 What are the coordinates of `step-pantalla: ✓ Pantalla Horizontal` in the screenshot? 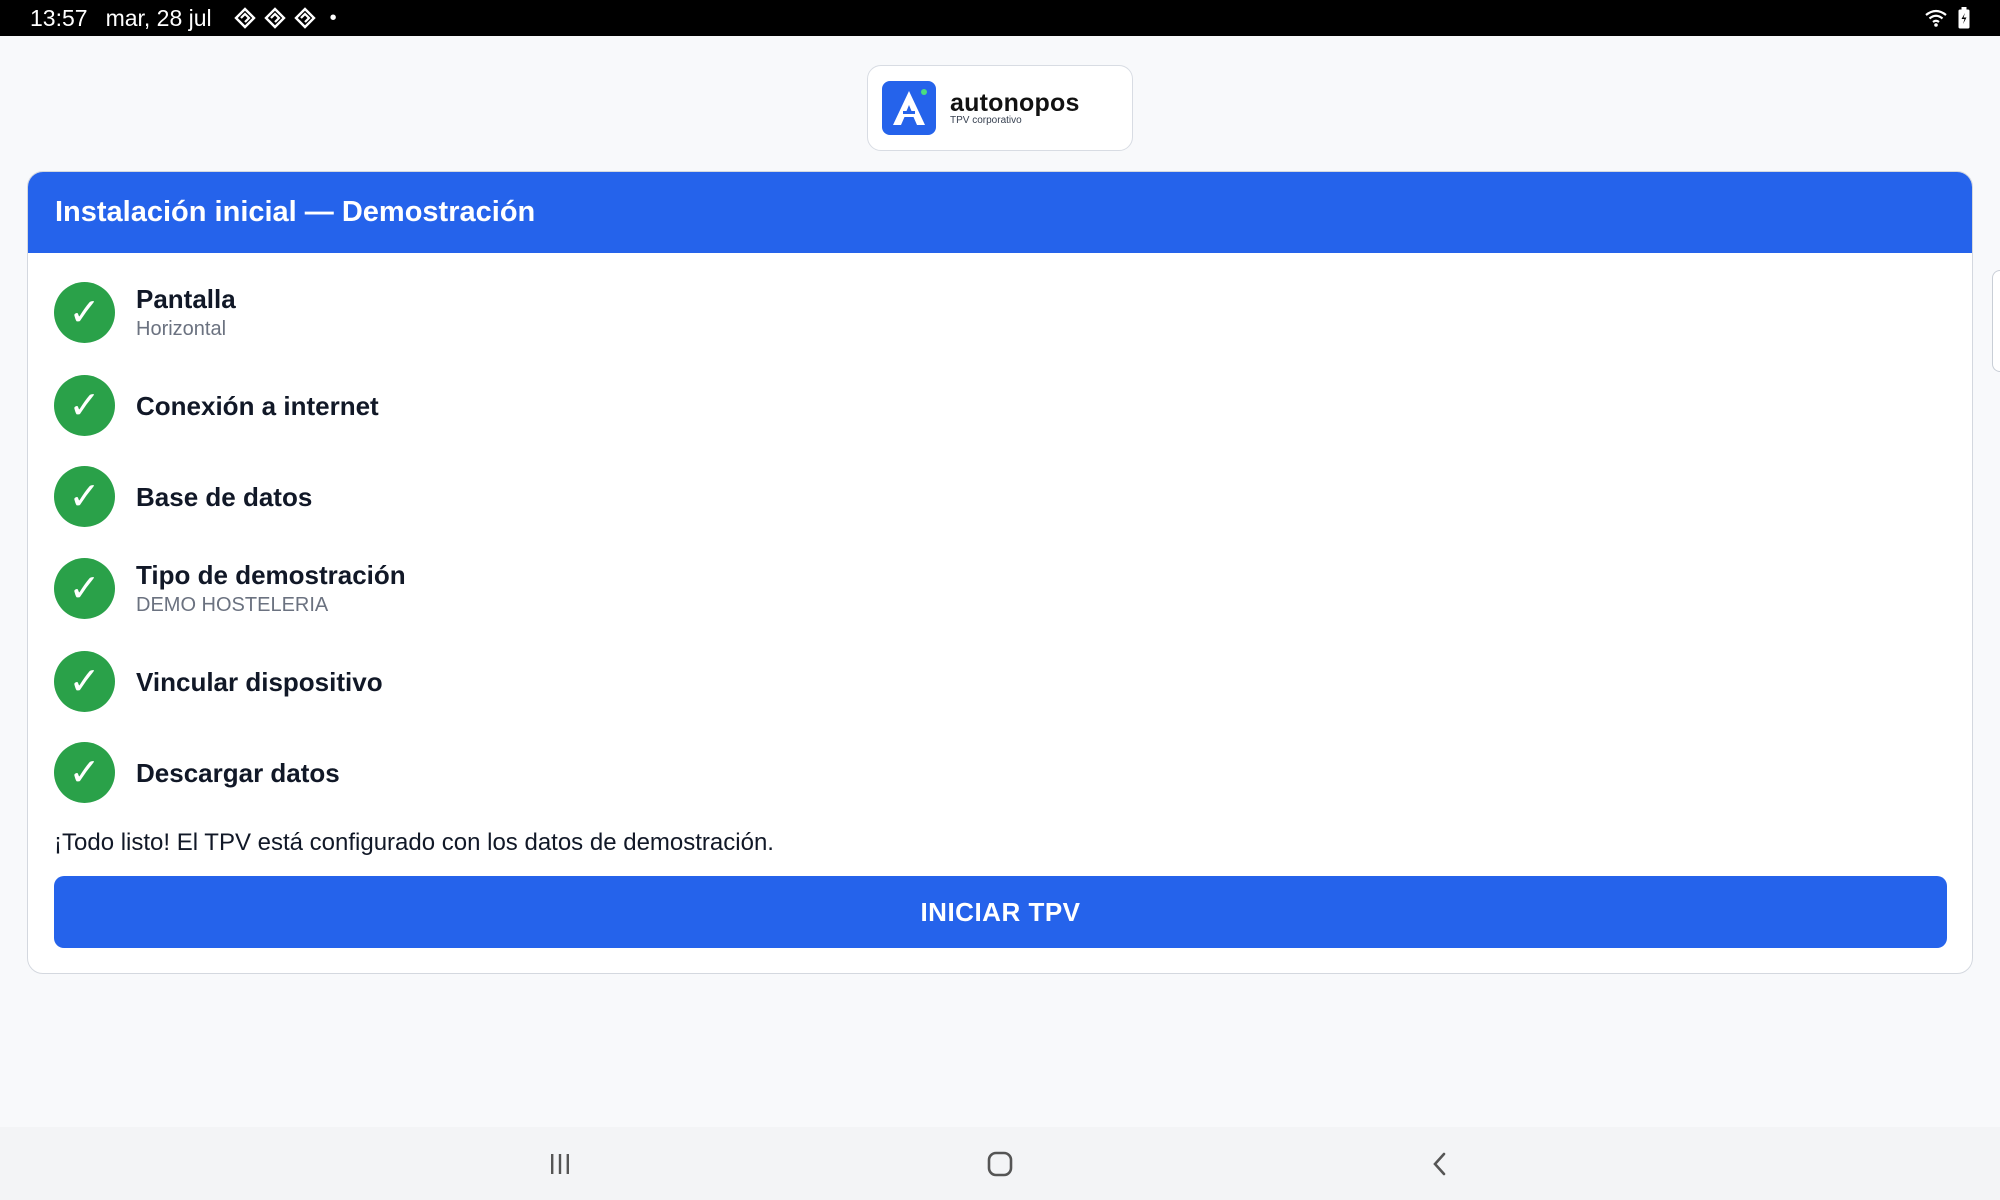 It's located at (145, 312).